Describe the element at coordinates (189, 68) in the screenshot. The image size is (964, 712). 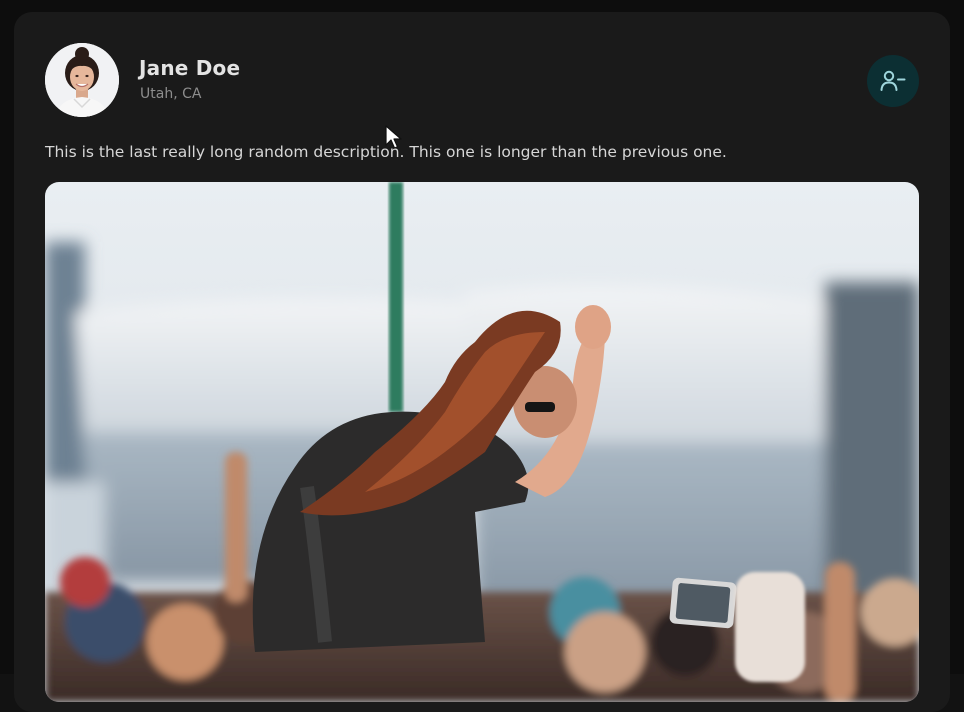
I see `author-name: Jane Doe` at that location.